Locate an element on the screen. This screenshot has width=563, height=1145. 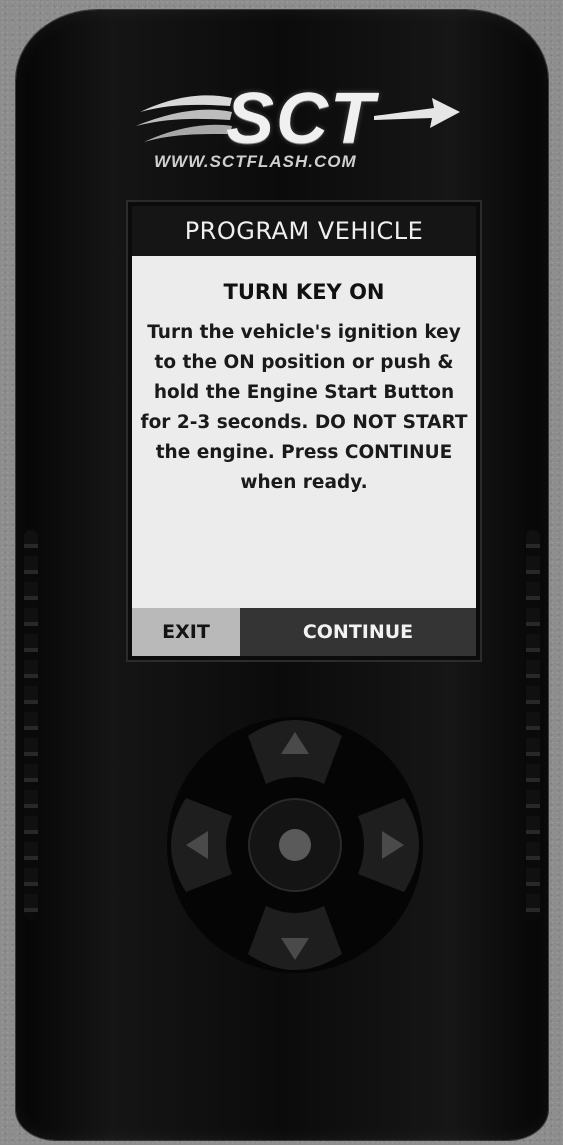
flame-icon is located at coordinates (184, 118).